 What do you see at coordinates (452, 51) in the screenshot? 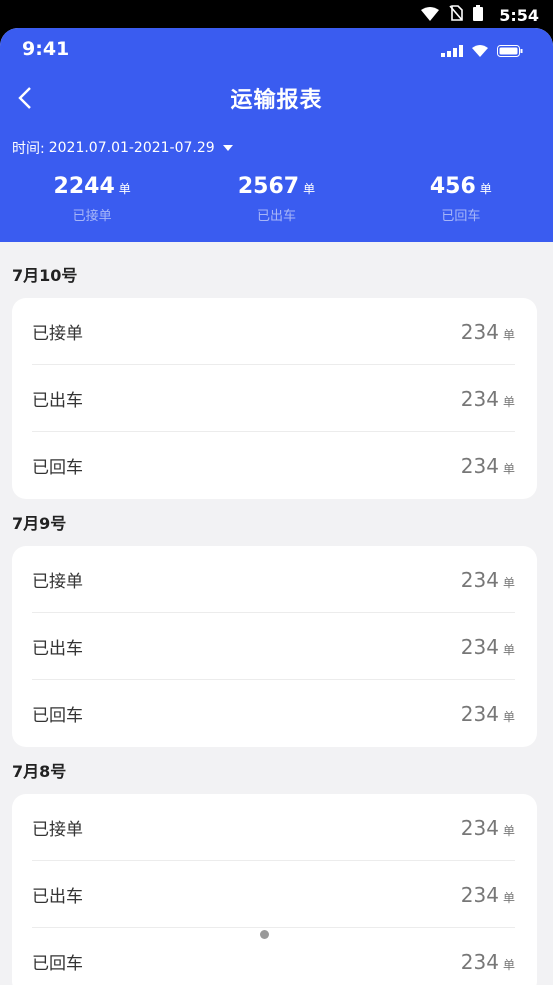
I see `signal-icon` at bounding box center [452, 51].